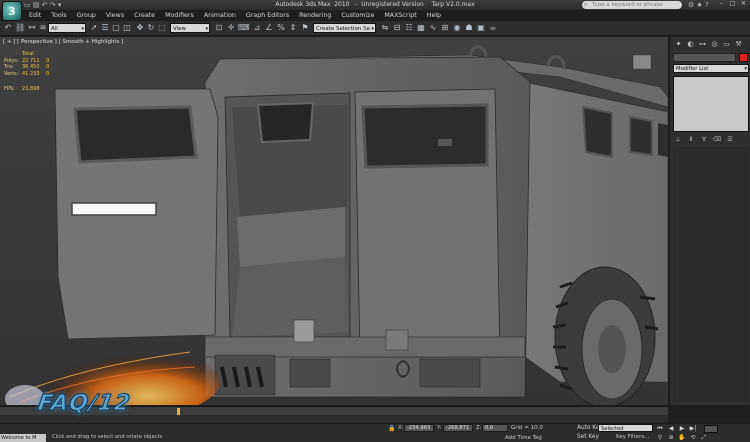 This screenshot has width=750, height=442. I want to click on command-panel-tabs: ✦ ◐ ⊶ ◎ ▭ ⚒, so click(708, 44).